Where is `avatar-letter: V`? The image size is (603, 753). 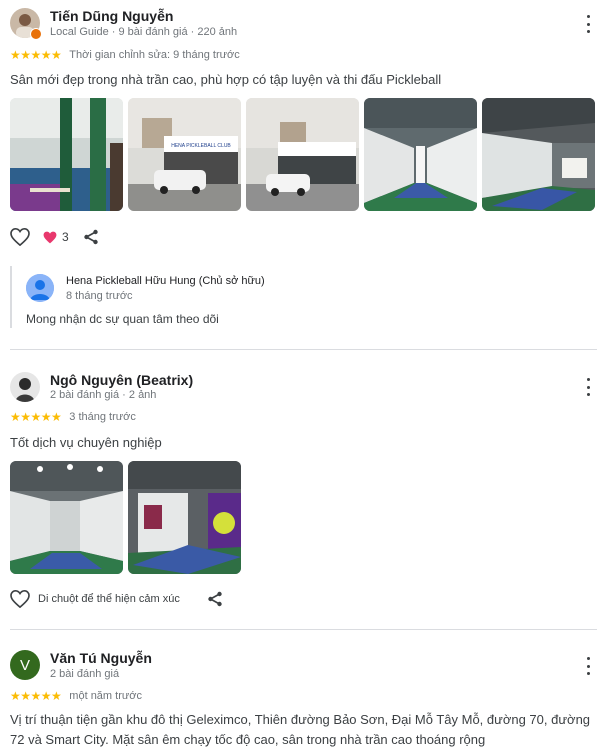
avatar-letter: V is located at coordinates (24, 665).